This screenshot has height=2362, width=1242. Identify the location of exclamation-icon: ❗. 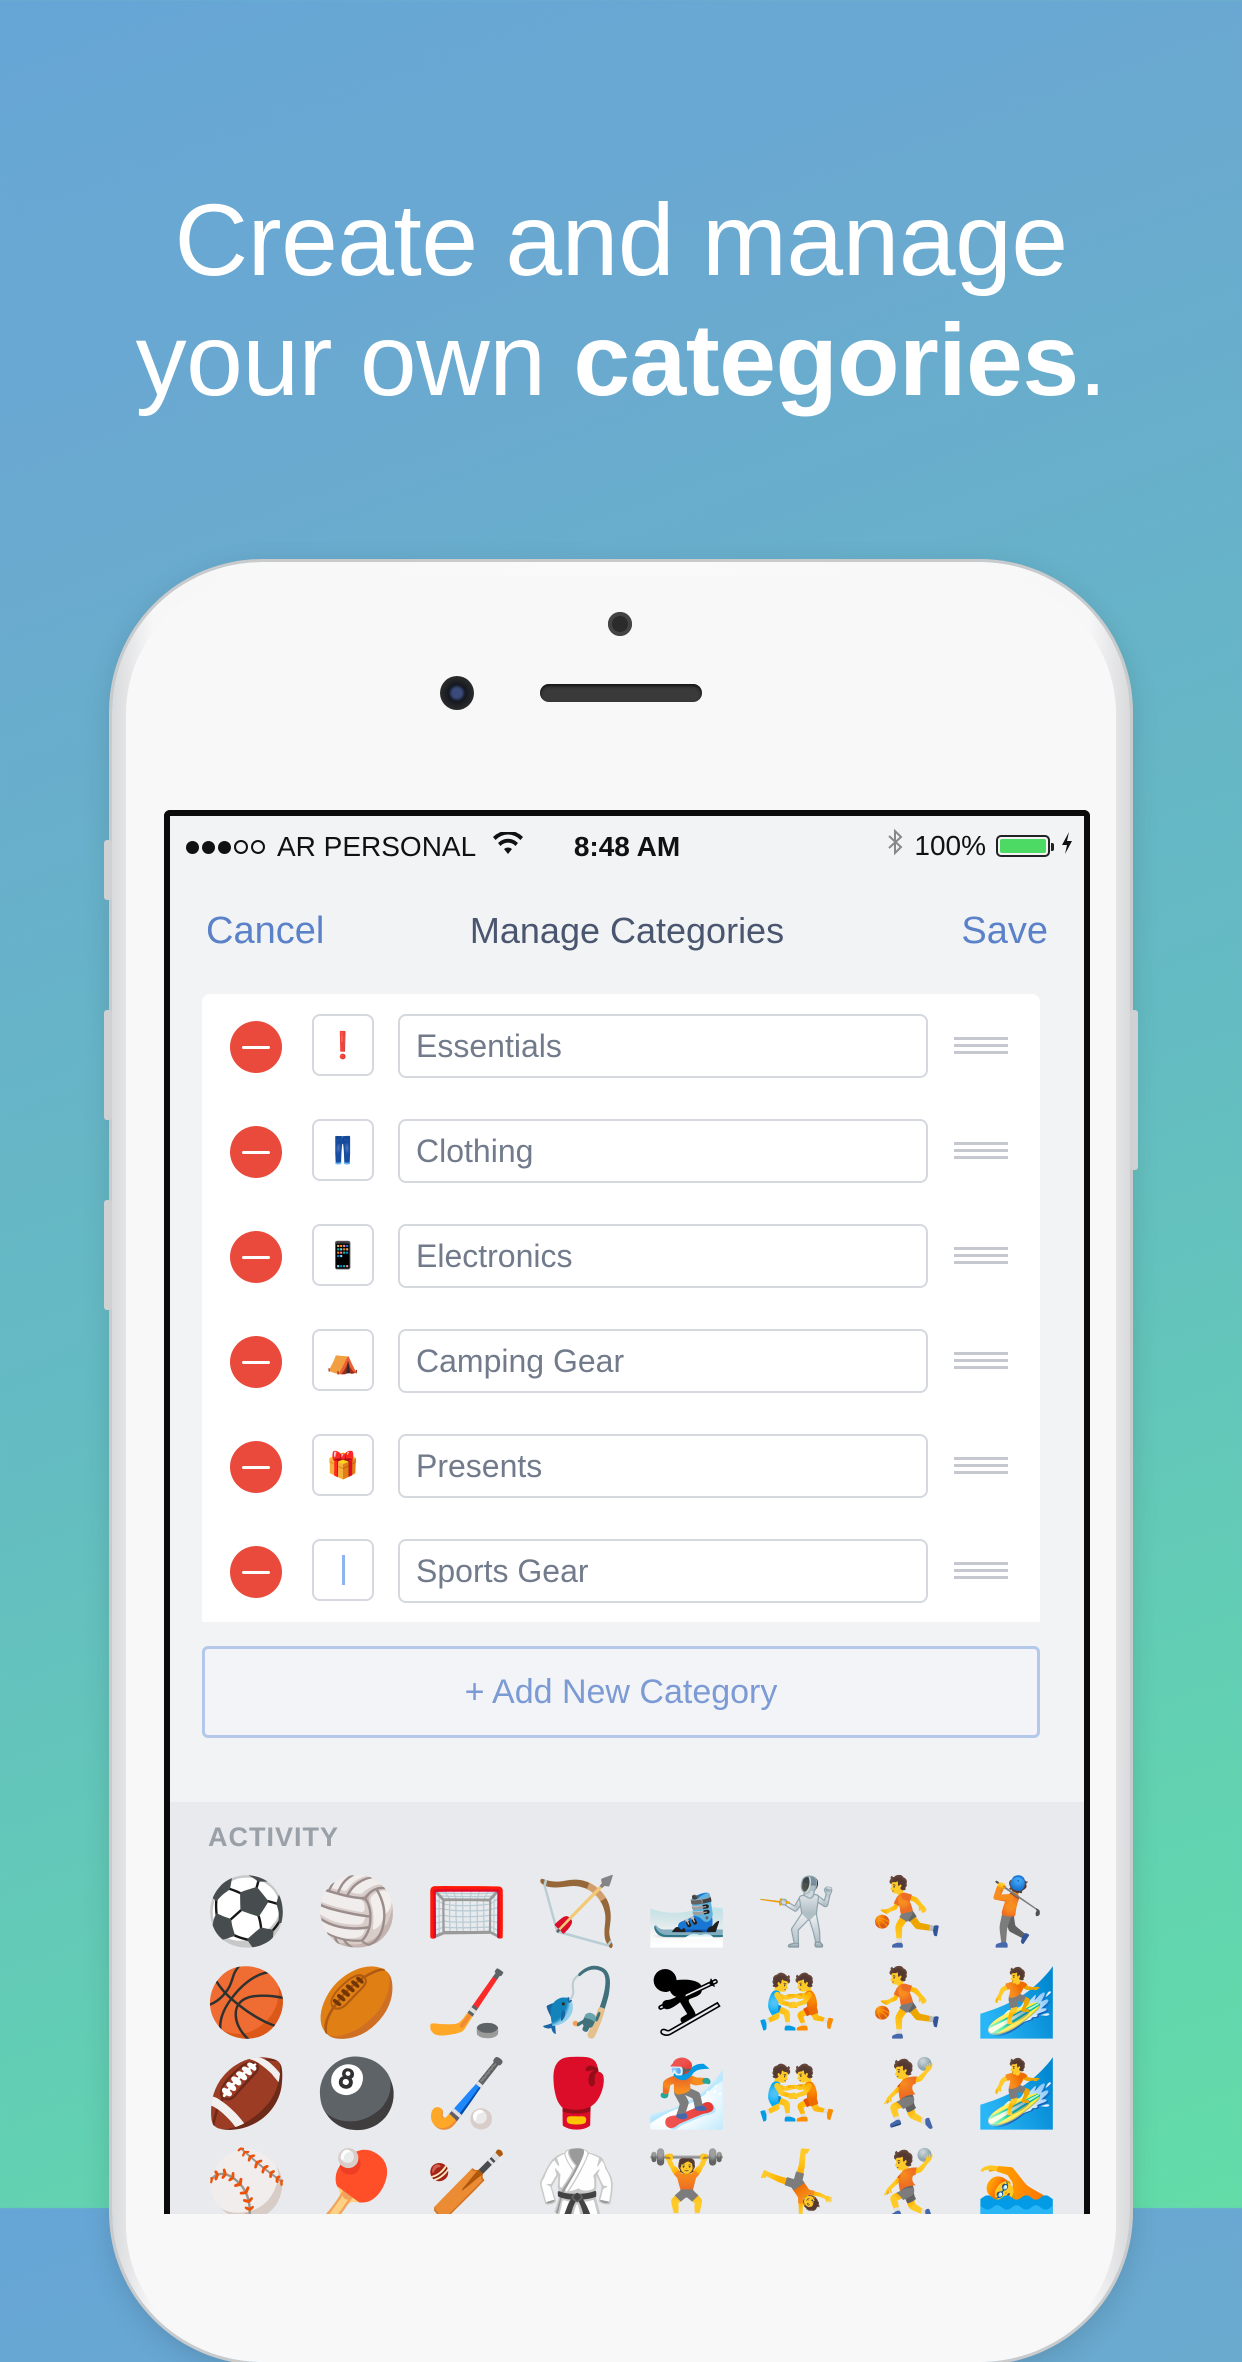
(343, 1044).